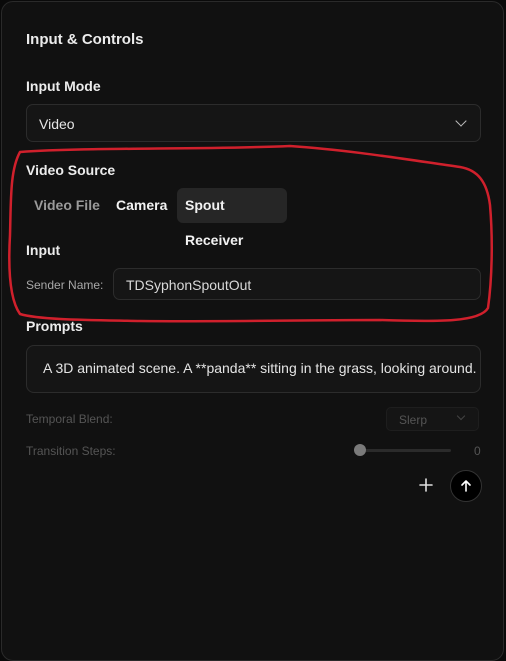  I want to click on plus-icon, so click(426, 485).